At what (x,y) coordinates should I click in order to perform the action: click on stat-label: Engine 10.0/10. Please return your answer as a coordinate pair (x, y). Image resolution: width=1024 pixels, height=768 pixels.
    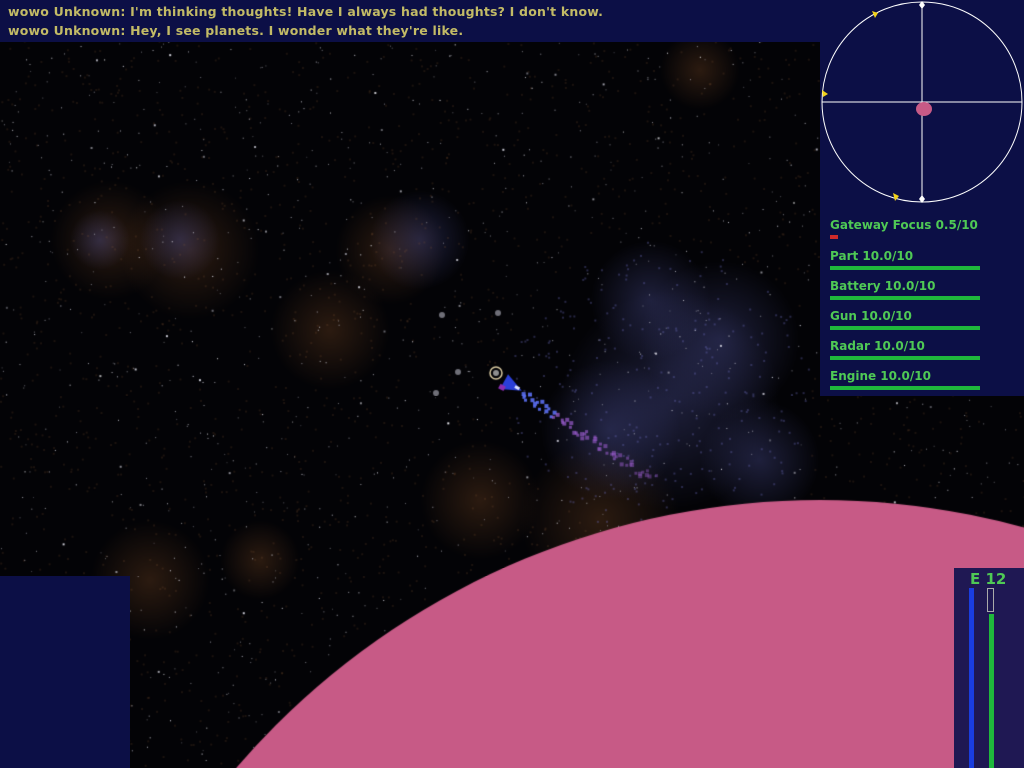
    Looking at the image, I should click on (880, 376).